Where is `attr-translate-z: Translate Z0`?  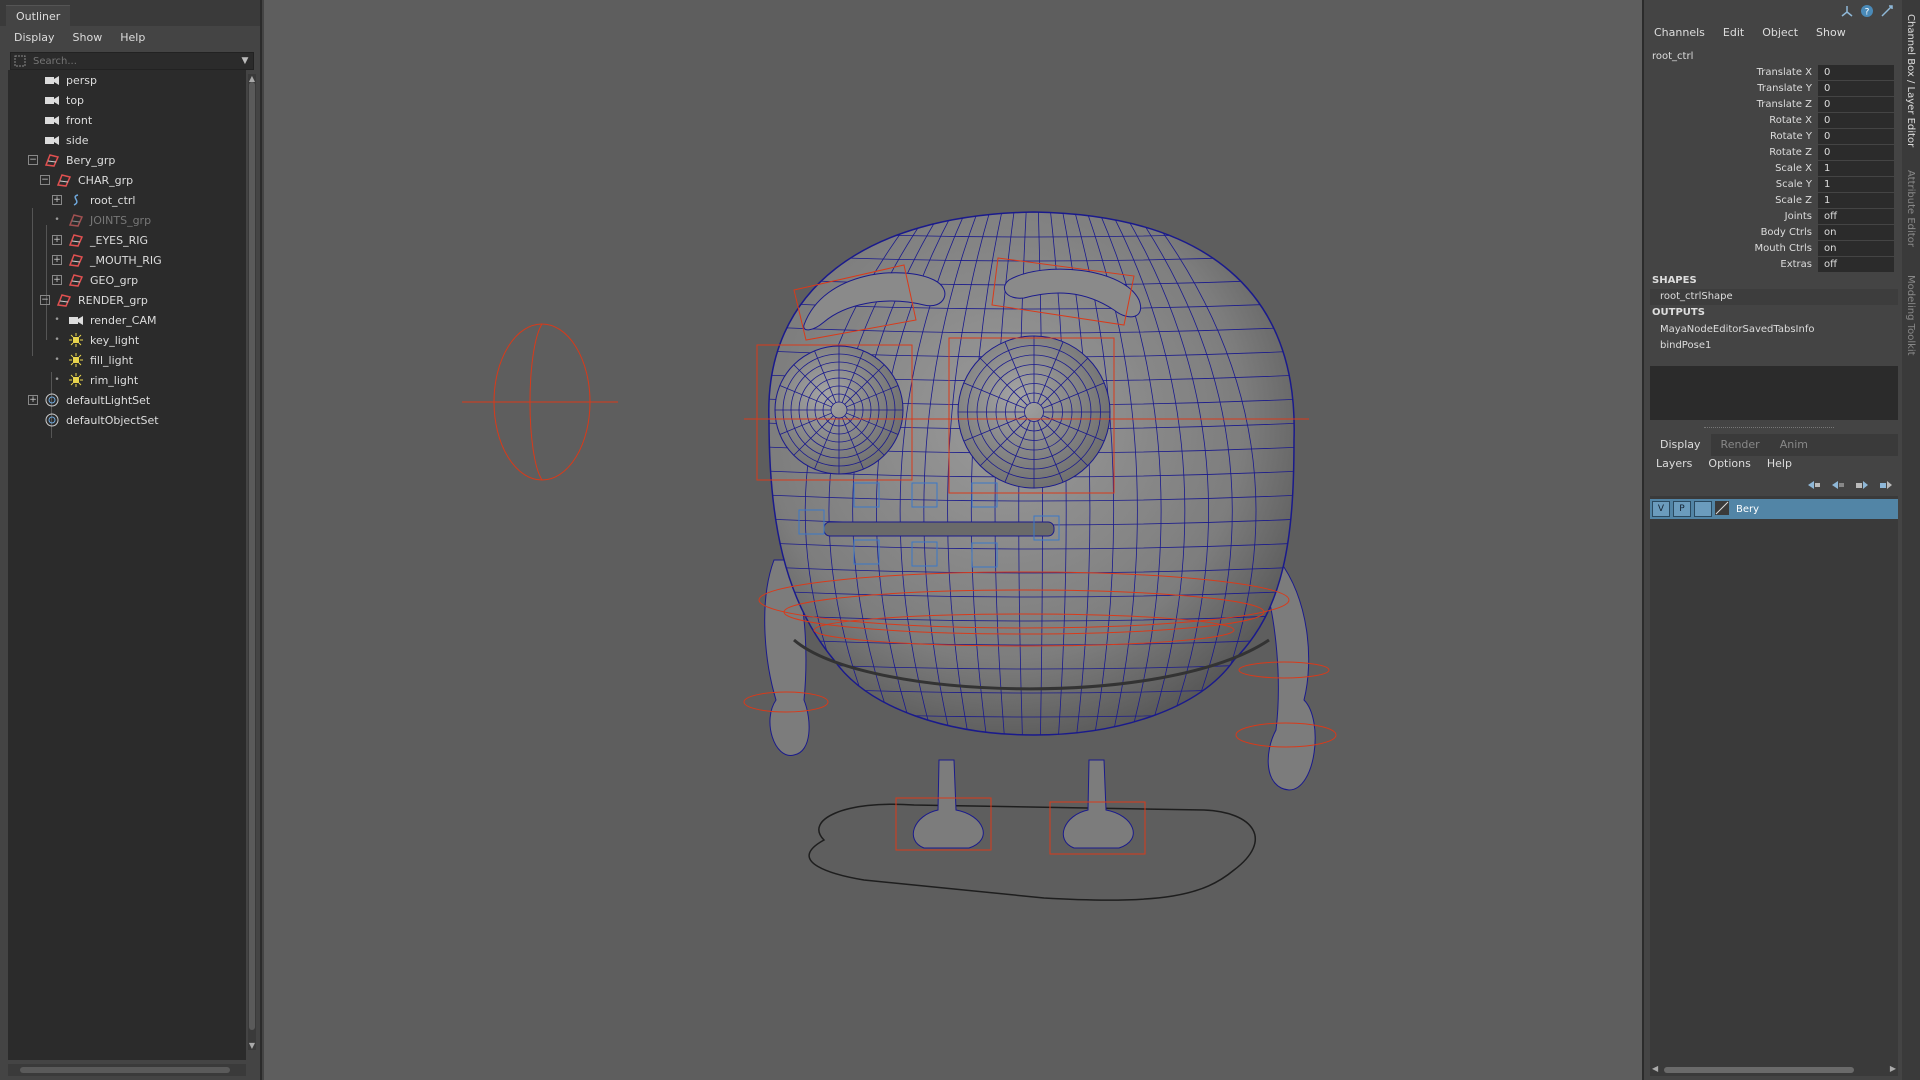
attr-translate-z: Translate Z0 is located at coordinates (1771, 104).